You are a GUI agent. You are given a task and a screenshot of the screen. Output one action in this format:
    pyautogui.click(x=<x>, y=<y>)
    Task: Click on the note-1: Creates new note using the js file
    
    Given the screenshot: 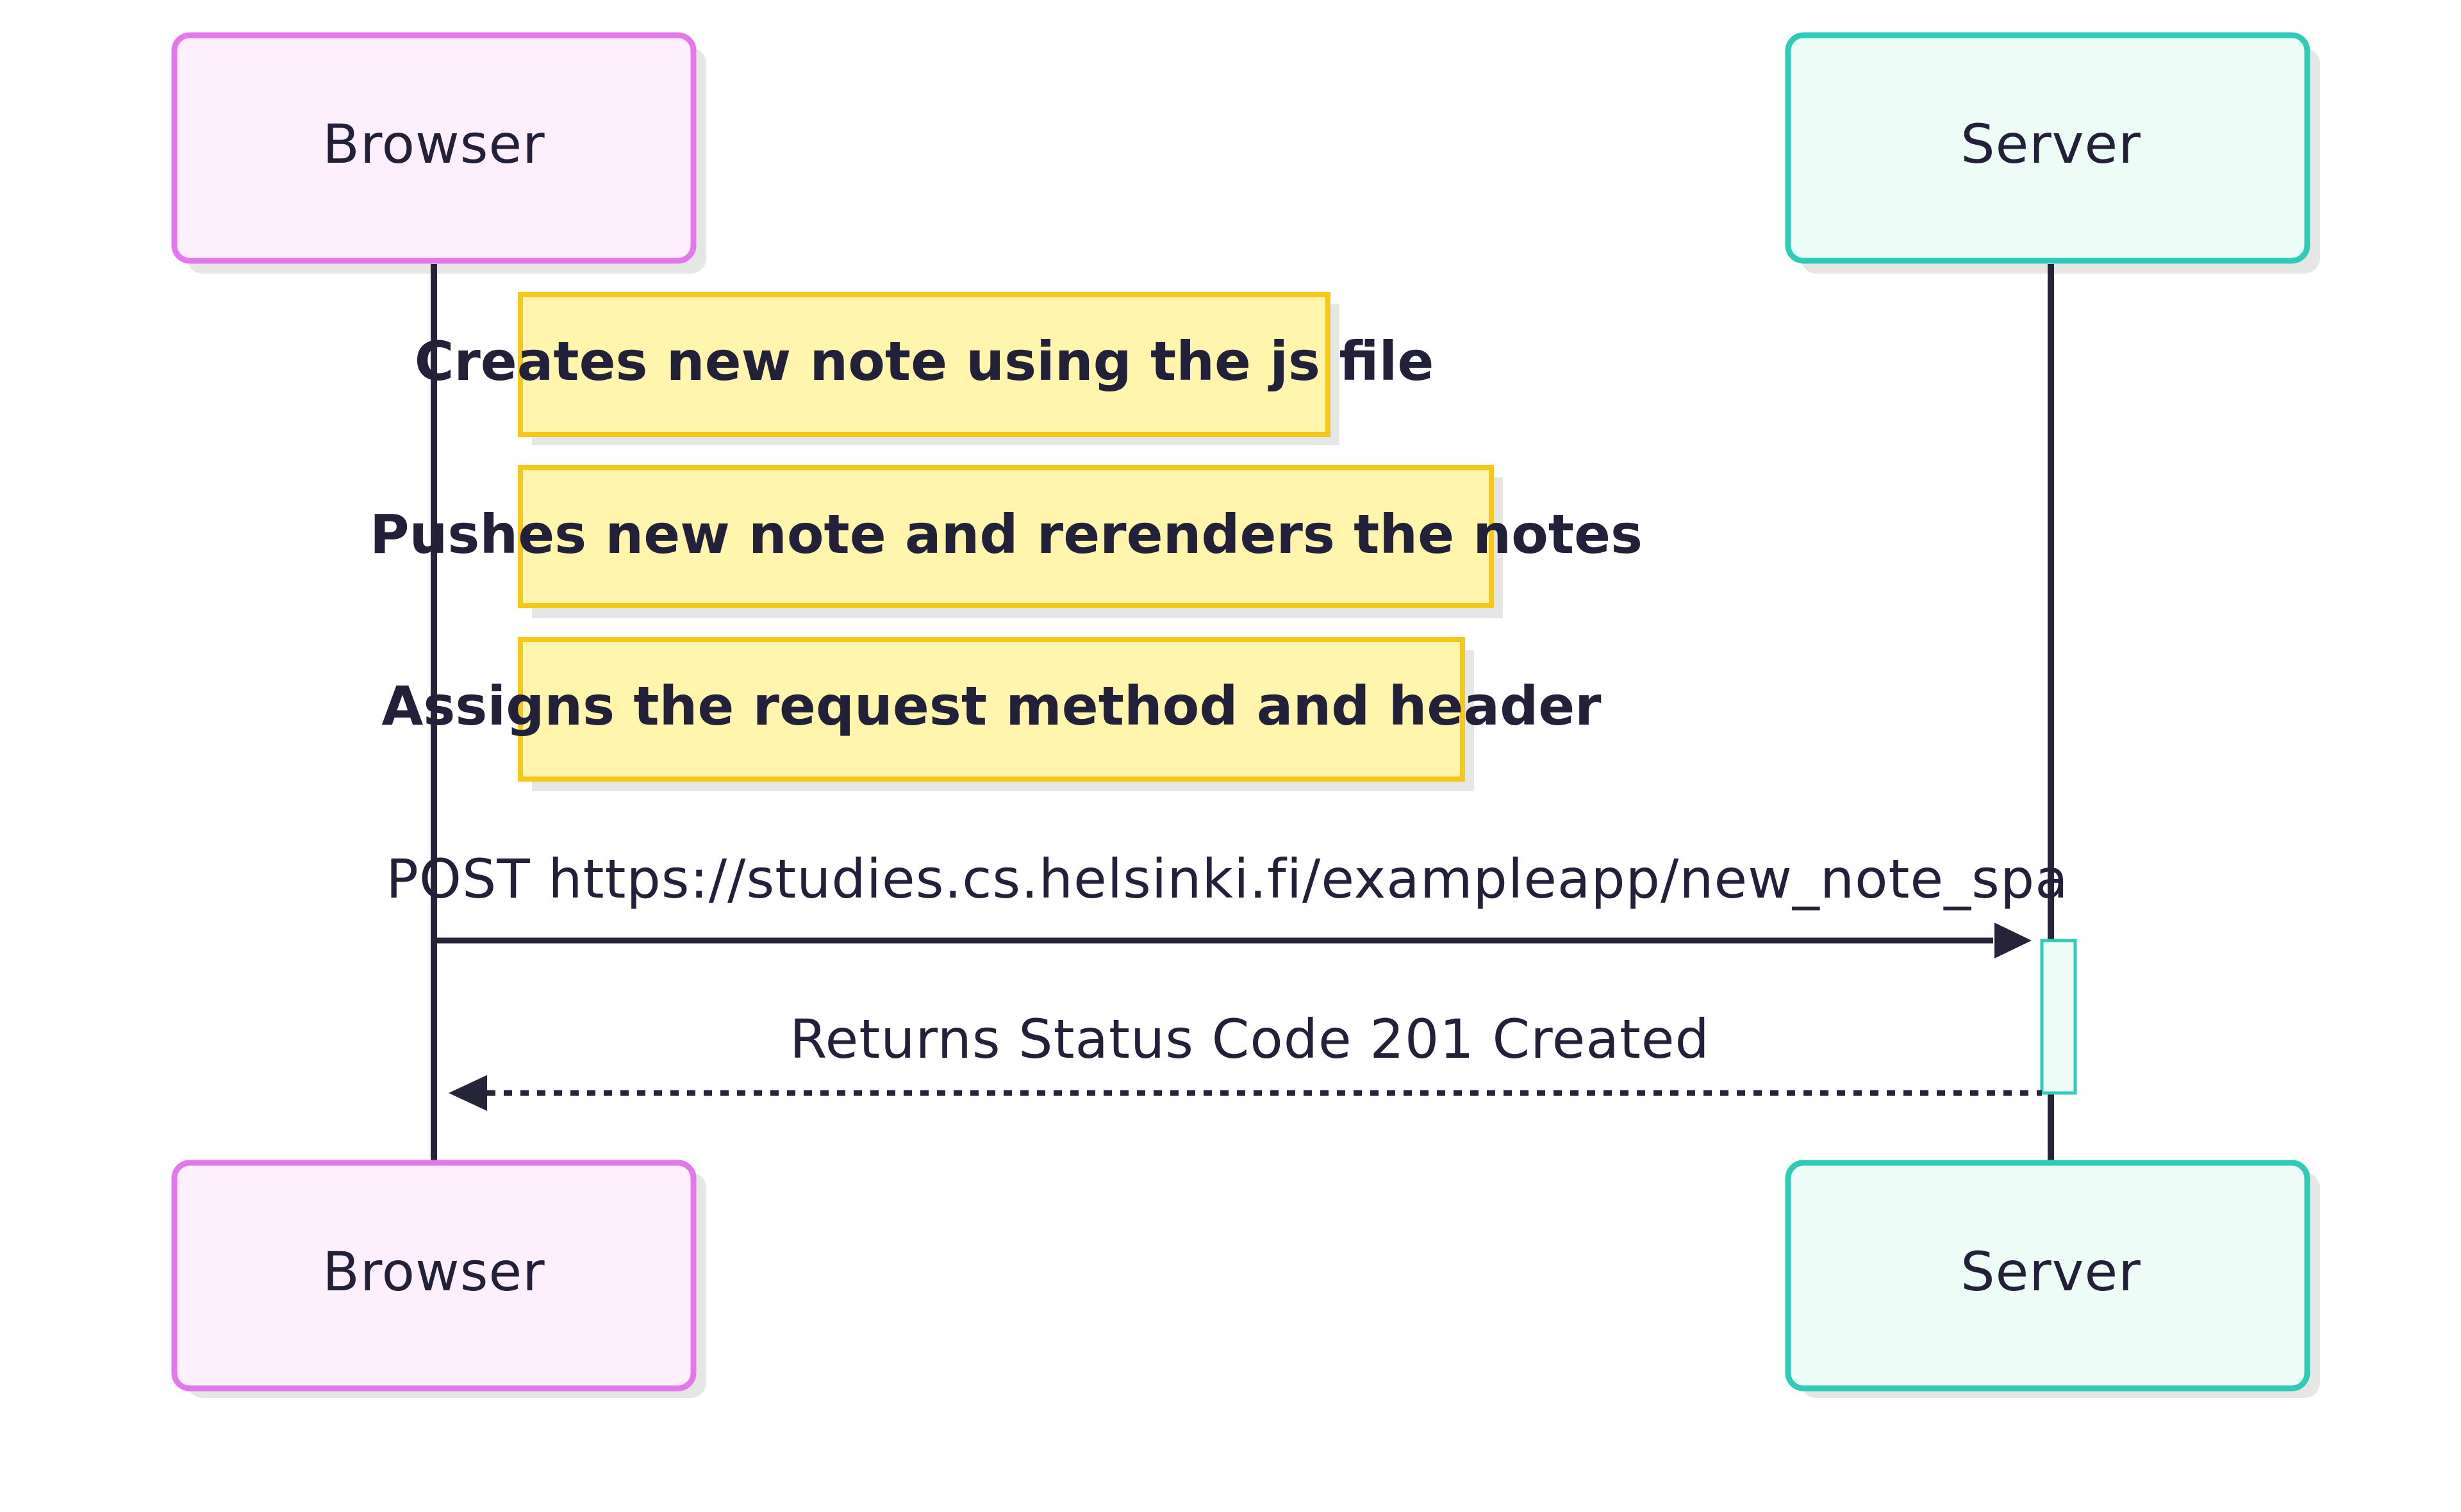 What is the action you would take?
    pyautogui.click(x=924, y=364)
    